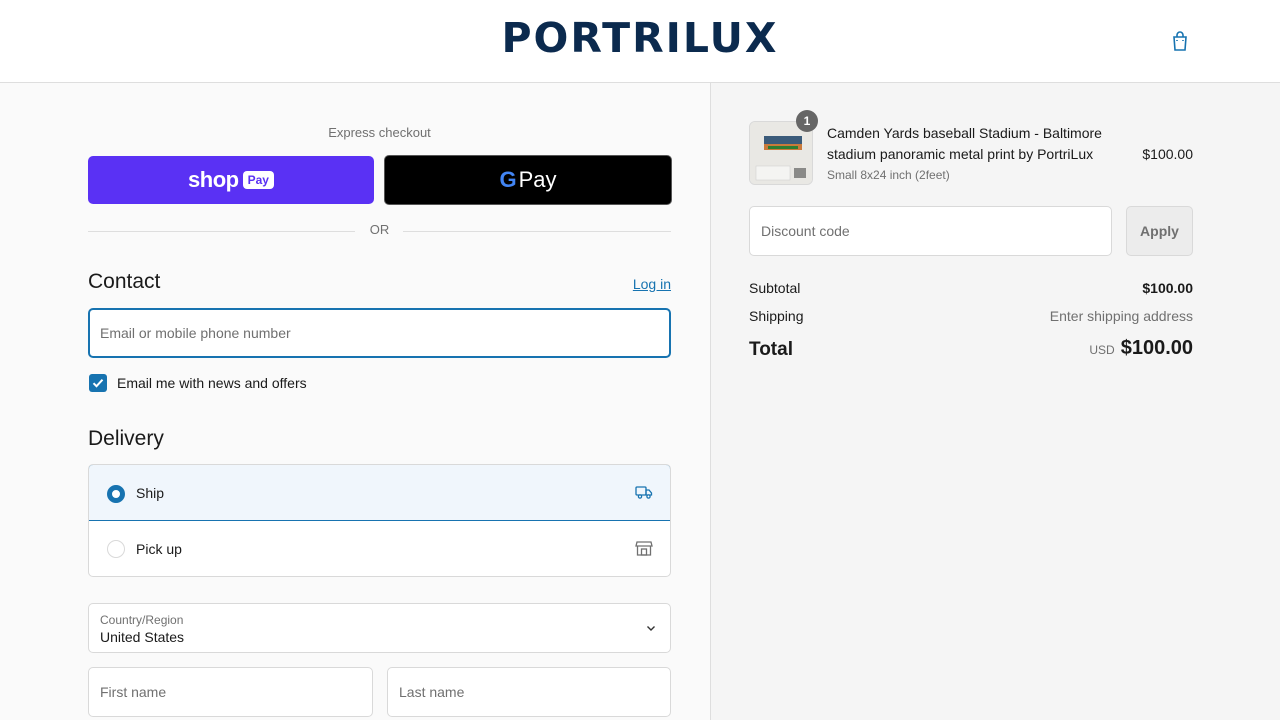 The height and width of the screenshot is (720, 1280). I want to click on google-pay-wordmark: Pay, so click(537, 179).